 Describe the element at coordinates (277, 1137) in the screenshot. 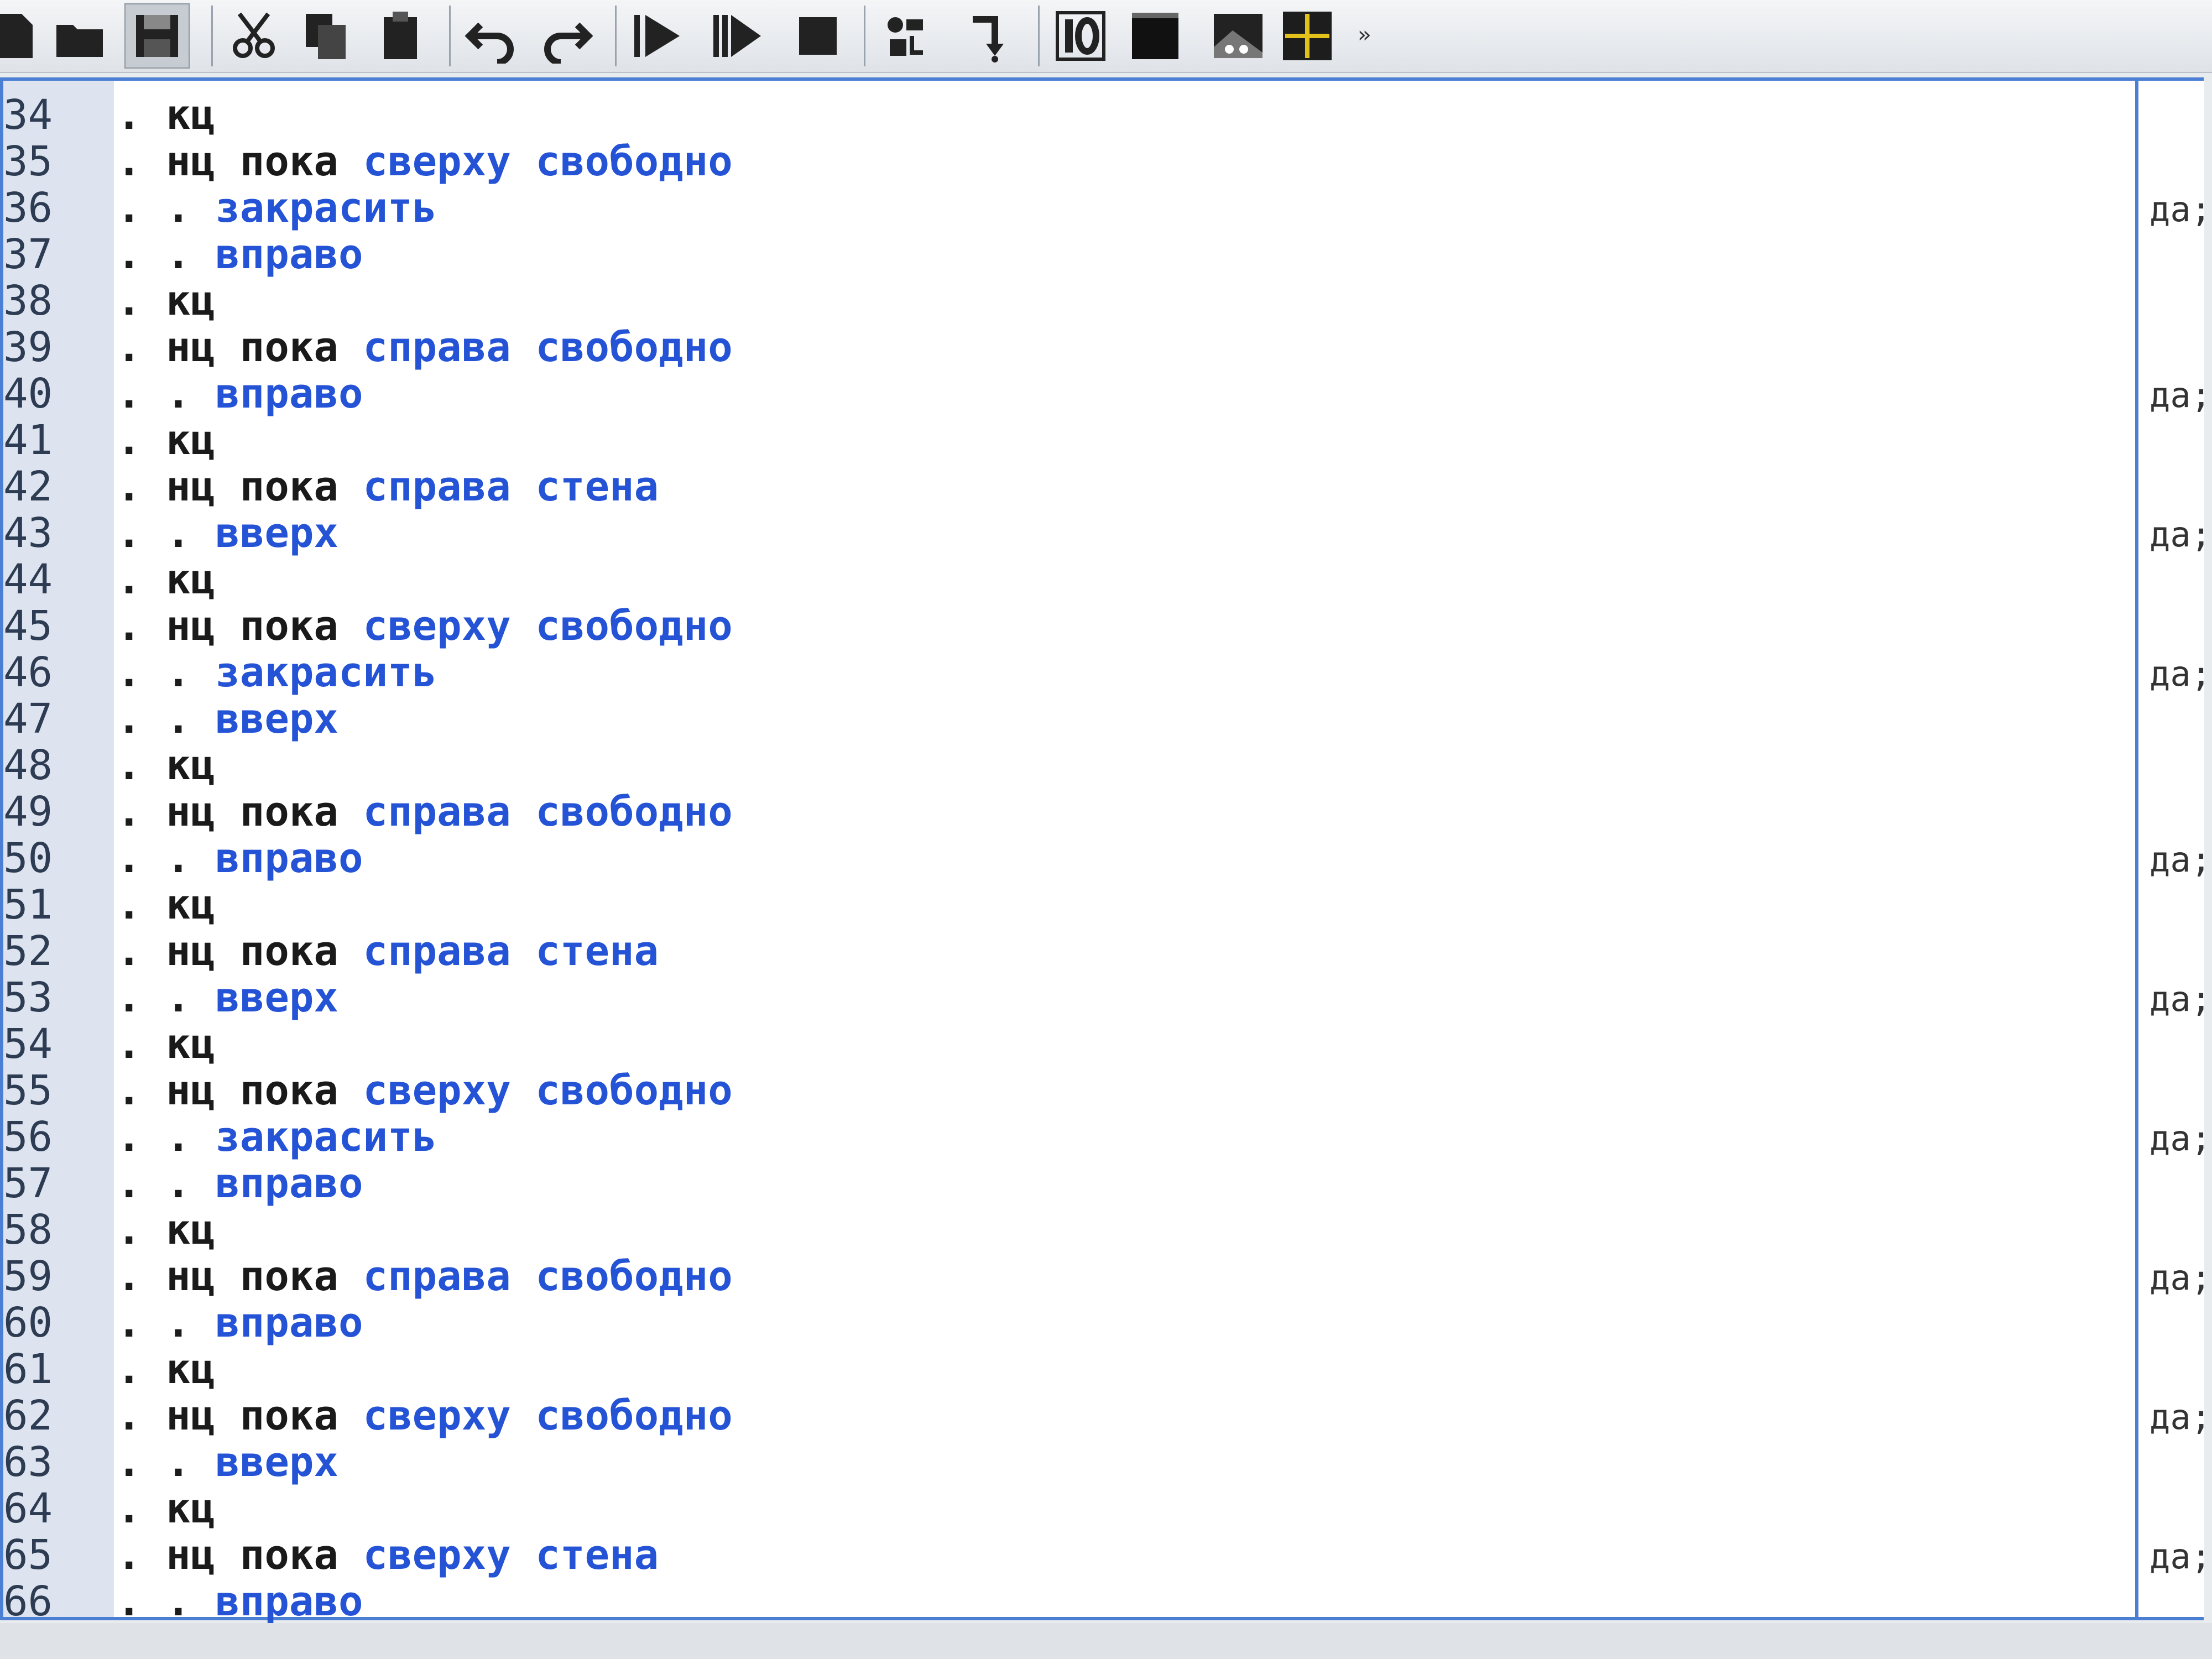

I see `code-text: . . закрасить` at that location.